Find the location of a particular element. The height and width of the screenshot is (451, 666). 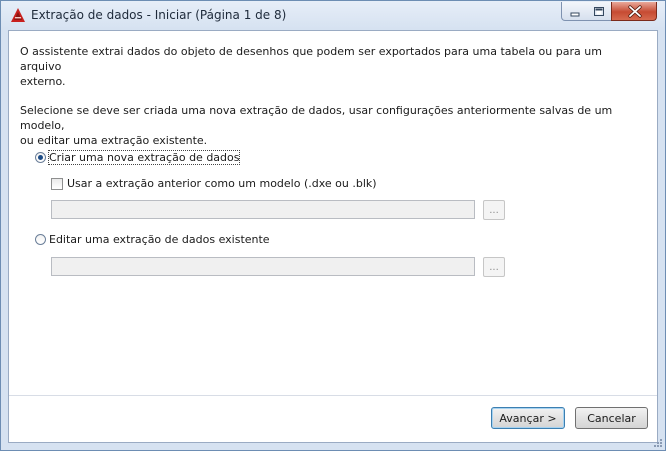

next-button: Avançar > is located at coordinates (528, 418).